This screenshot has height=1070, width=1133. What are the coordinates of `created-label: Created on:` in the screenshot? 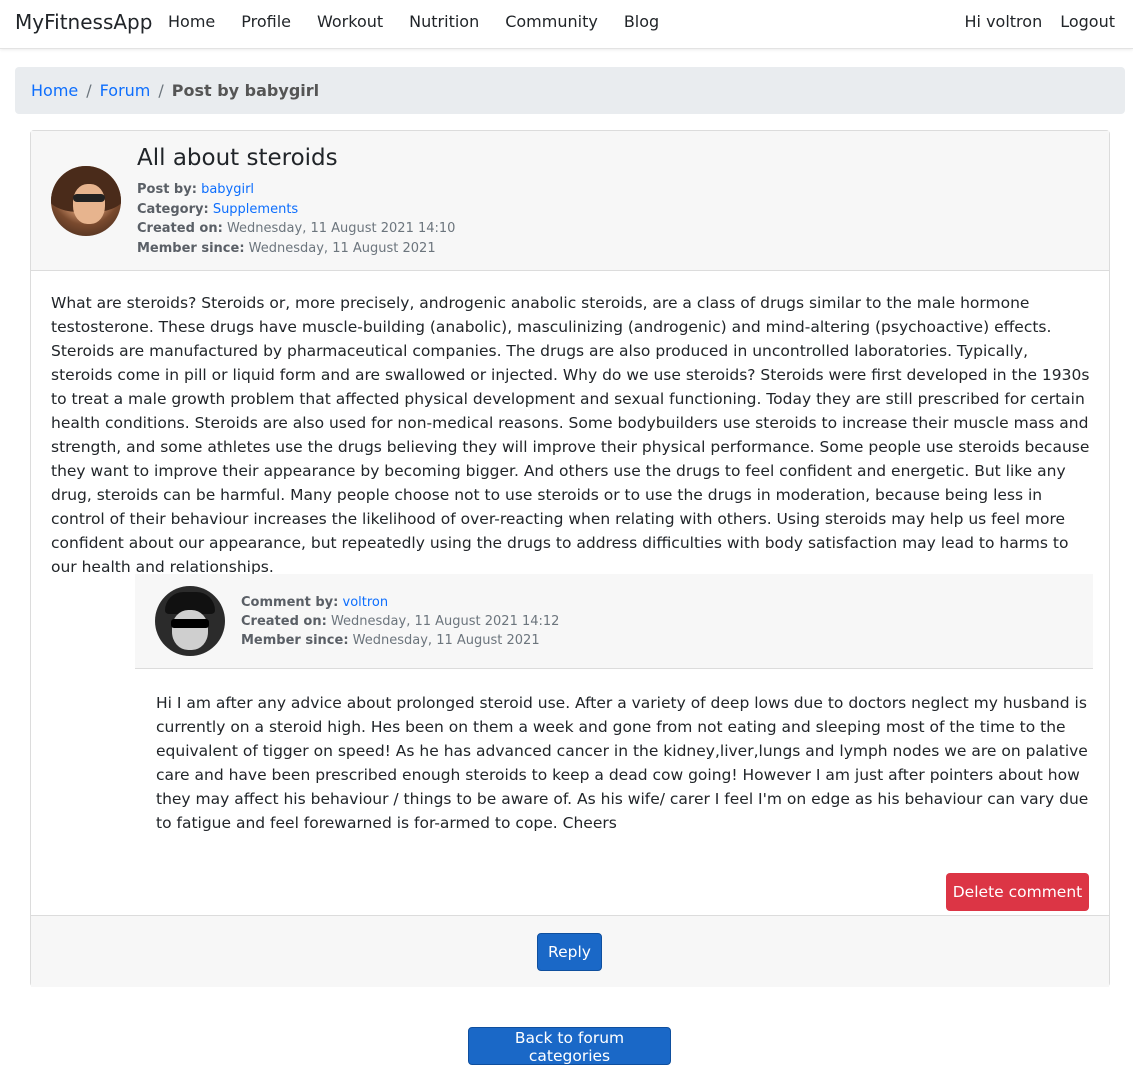 It's located at (180, 228).